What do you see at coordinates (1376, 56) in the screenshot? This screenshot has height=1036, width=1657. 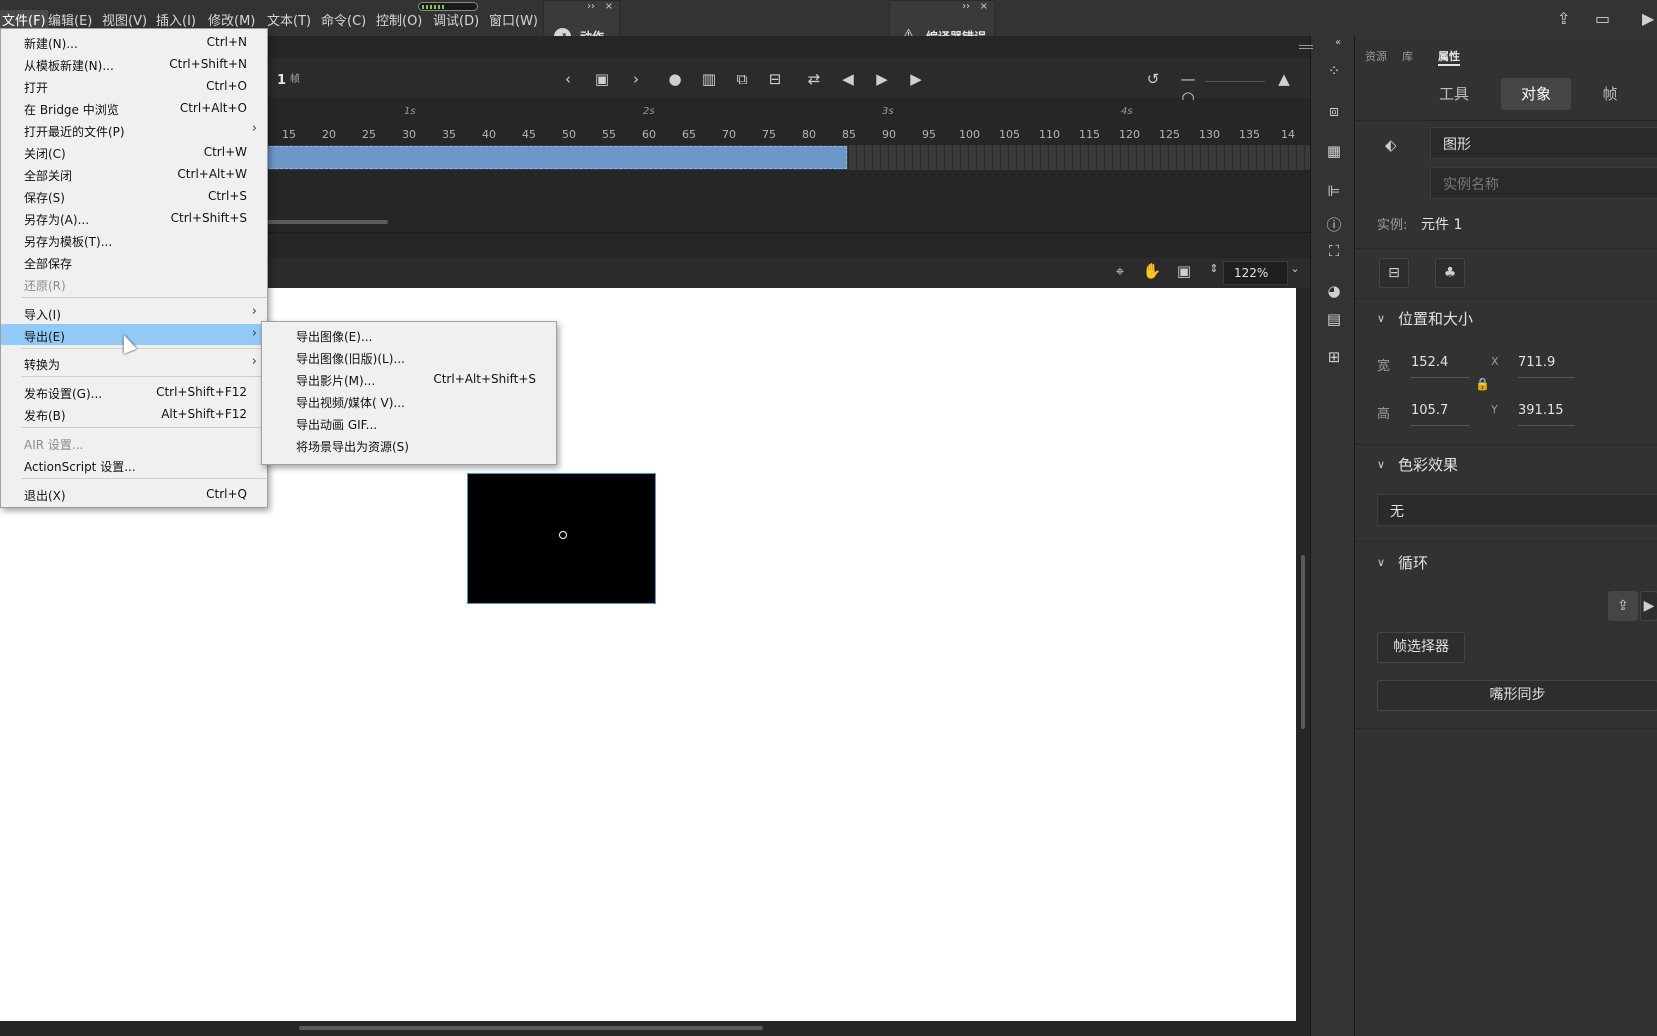 I see `tab-assets: 资源` at bounding box center [1376, 56].